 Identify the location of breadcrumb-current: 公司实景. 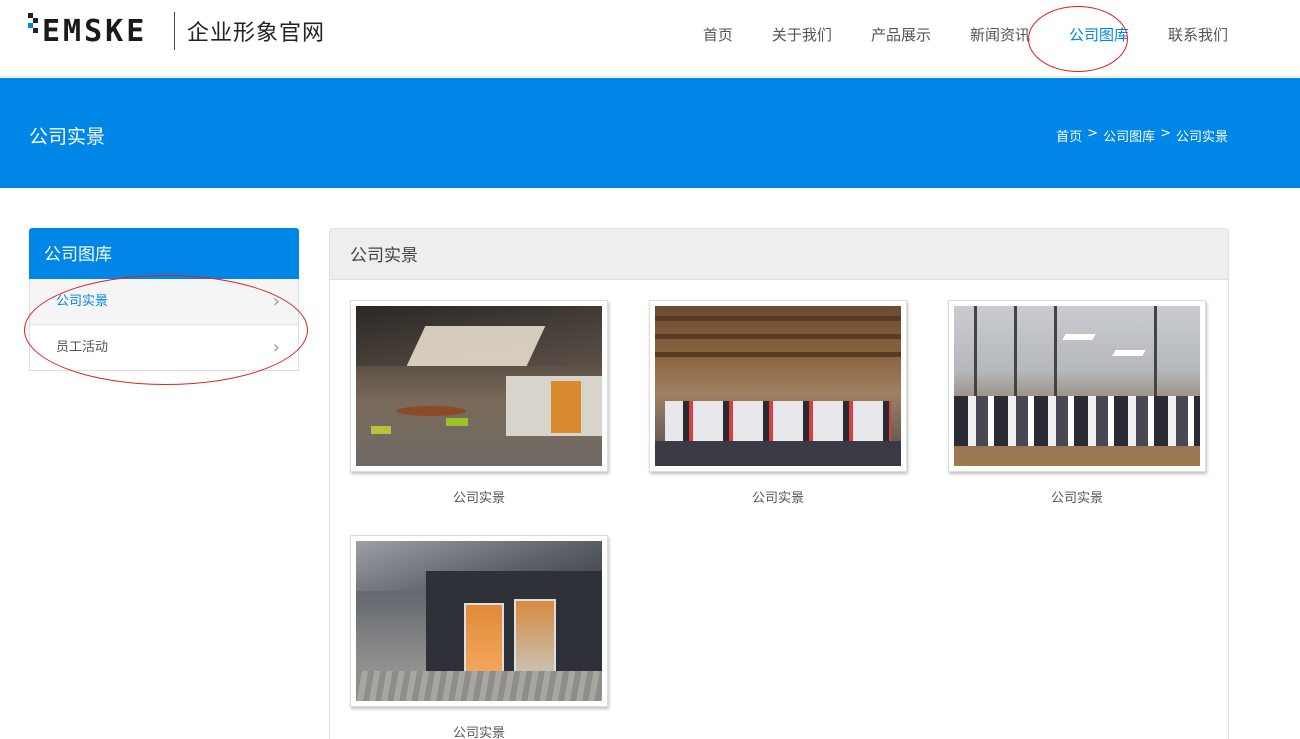
(1202, 135).